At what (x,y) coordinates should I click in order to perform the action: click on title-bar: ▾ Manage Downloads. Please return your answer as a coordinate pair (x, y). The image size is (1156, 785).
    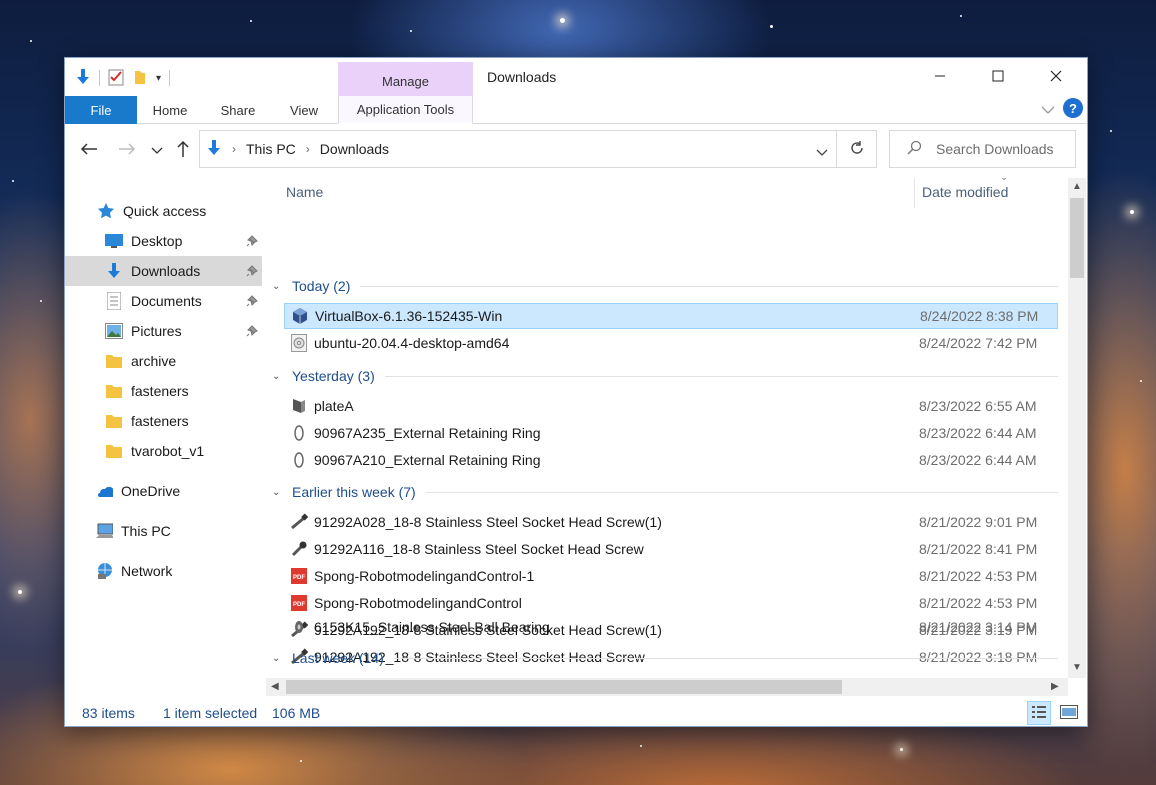
    Looking at the image, I should click on (576, 77).